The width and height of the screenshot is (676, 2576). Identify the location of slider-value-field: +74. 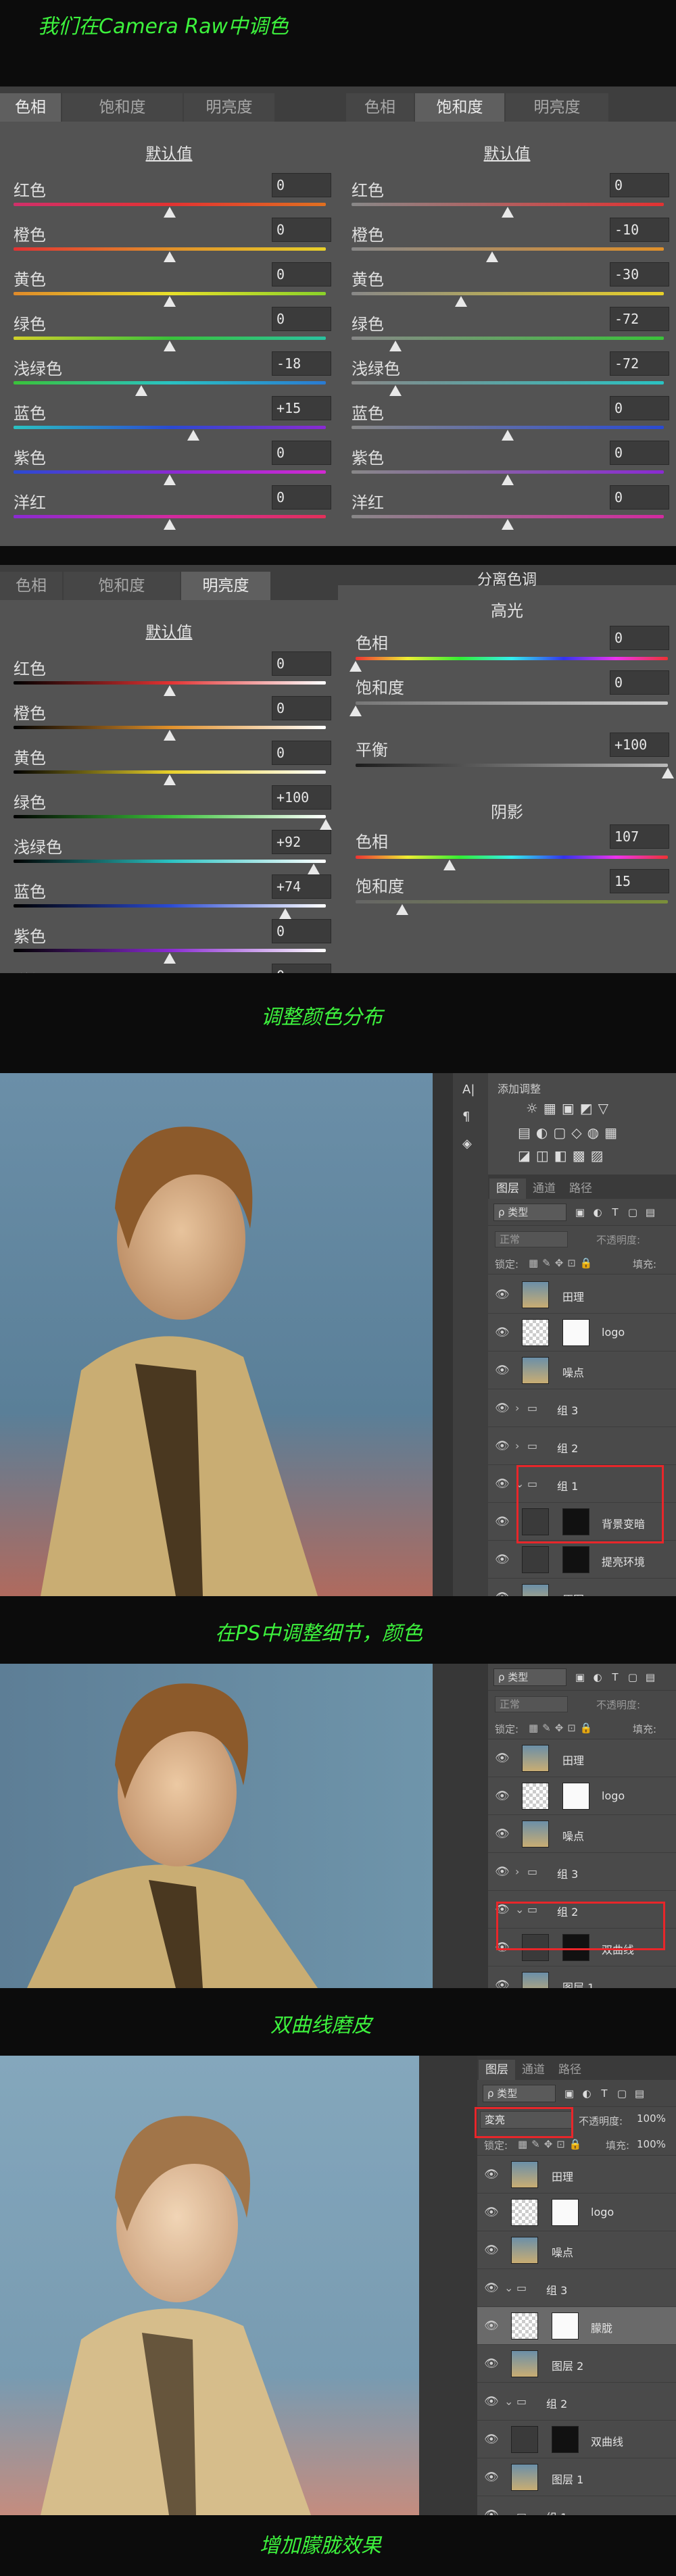
(302, 887).